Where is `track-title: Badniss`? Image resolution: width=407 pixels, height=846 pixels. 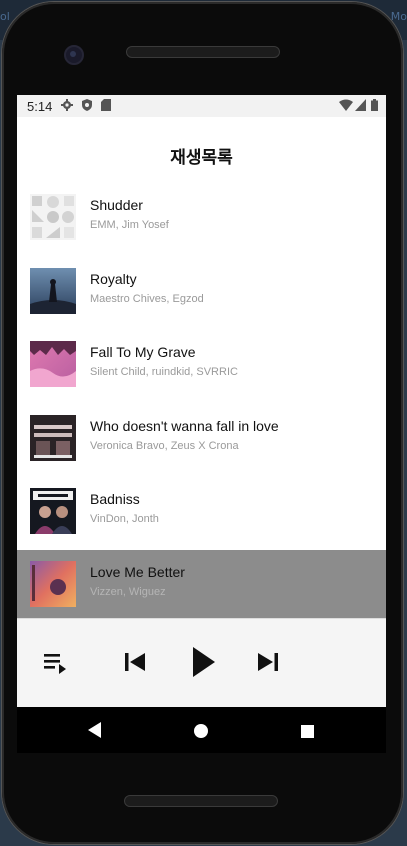
track-title: Badniss is located at coordinates (115, 499).